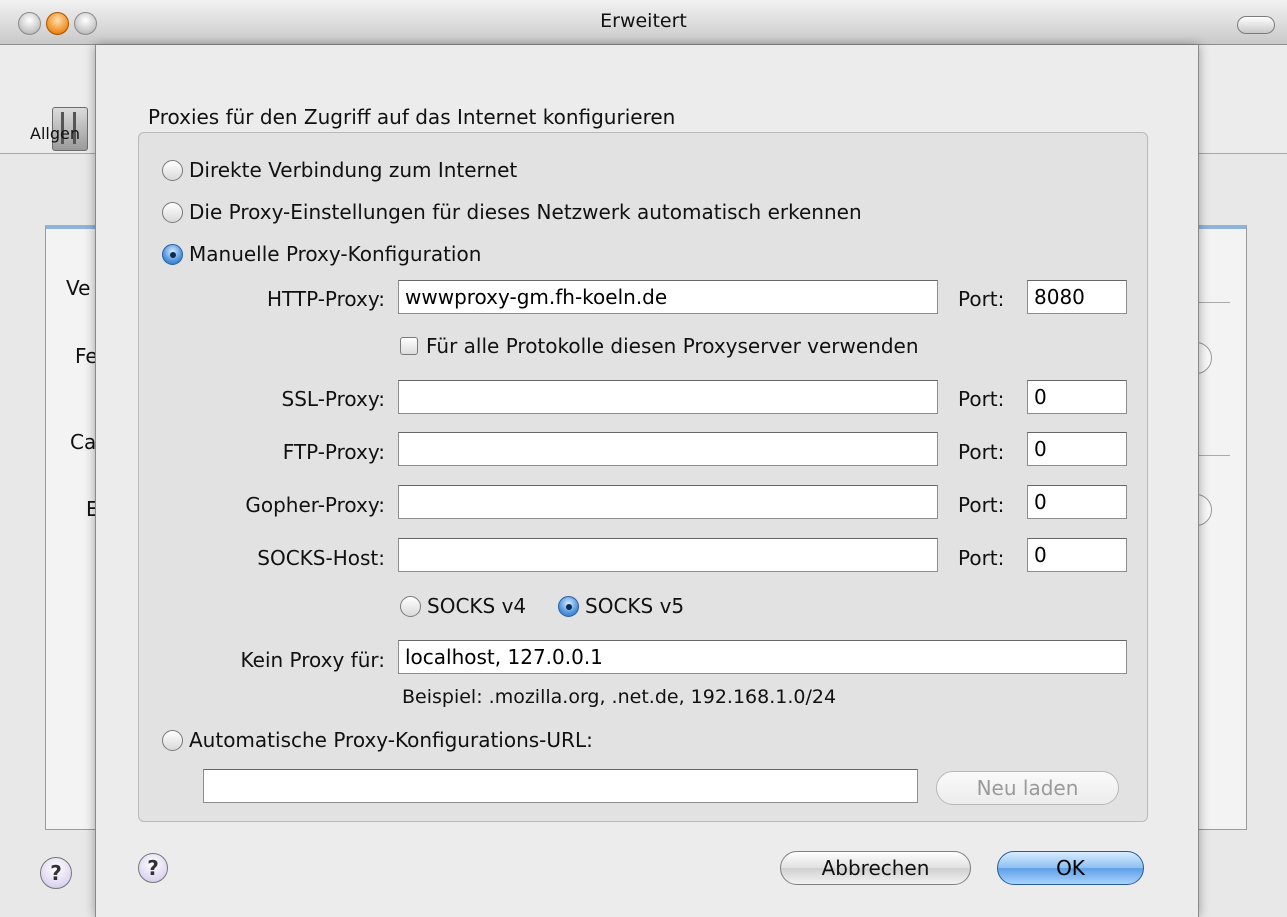  I want to click on direct-connection-option: Direkte Verbindung zum Internet, so click(339, 170).